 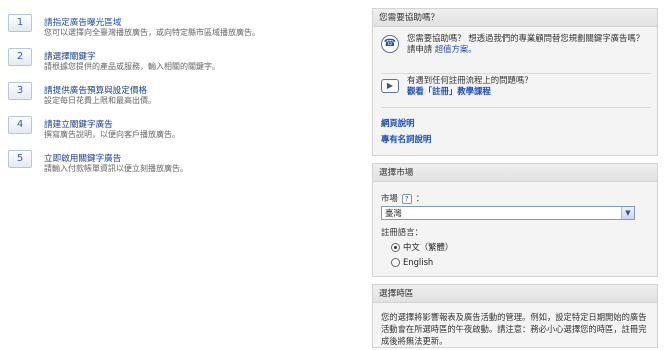 I want to click on language-option-chinese: 中文（繁體）, so click(x=422, y=247).